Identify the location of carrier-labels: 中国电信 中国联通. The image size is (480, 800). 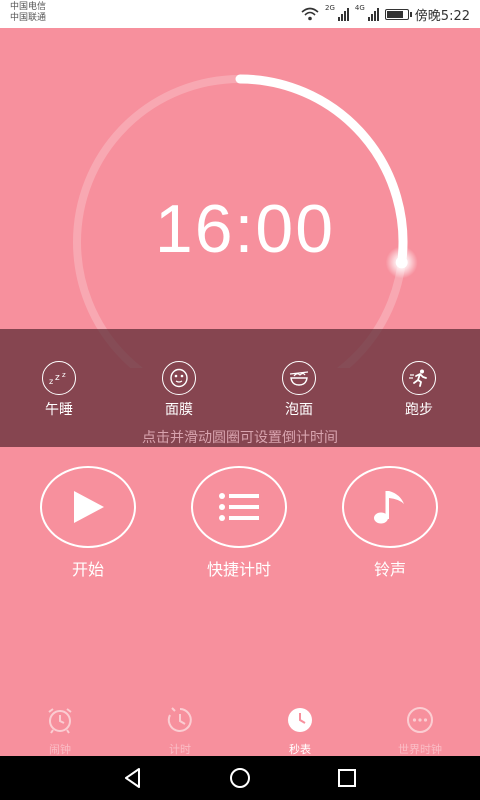
(28, 13).